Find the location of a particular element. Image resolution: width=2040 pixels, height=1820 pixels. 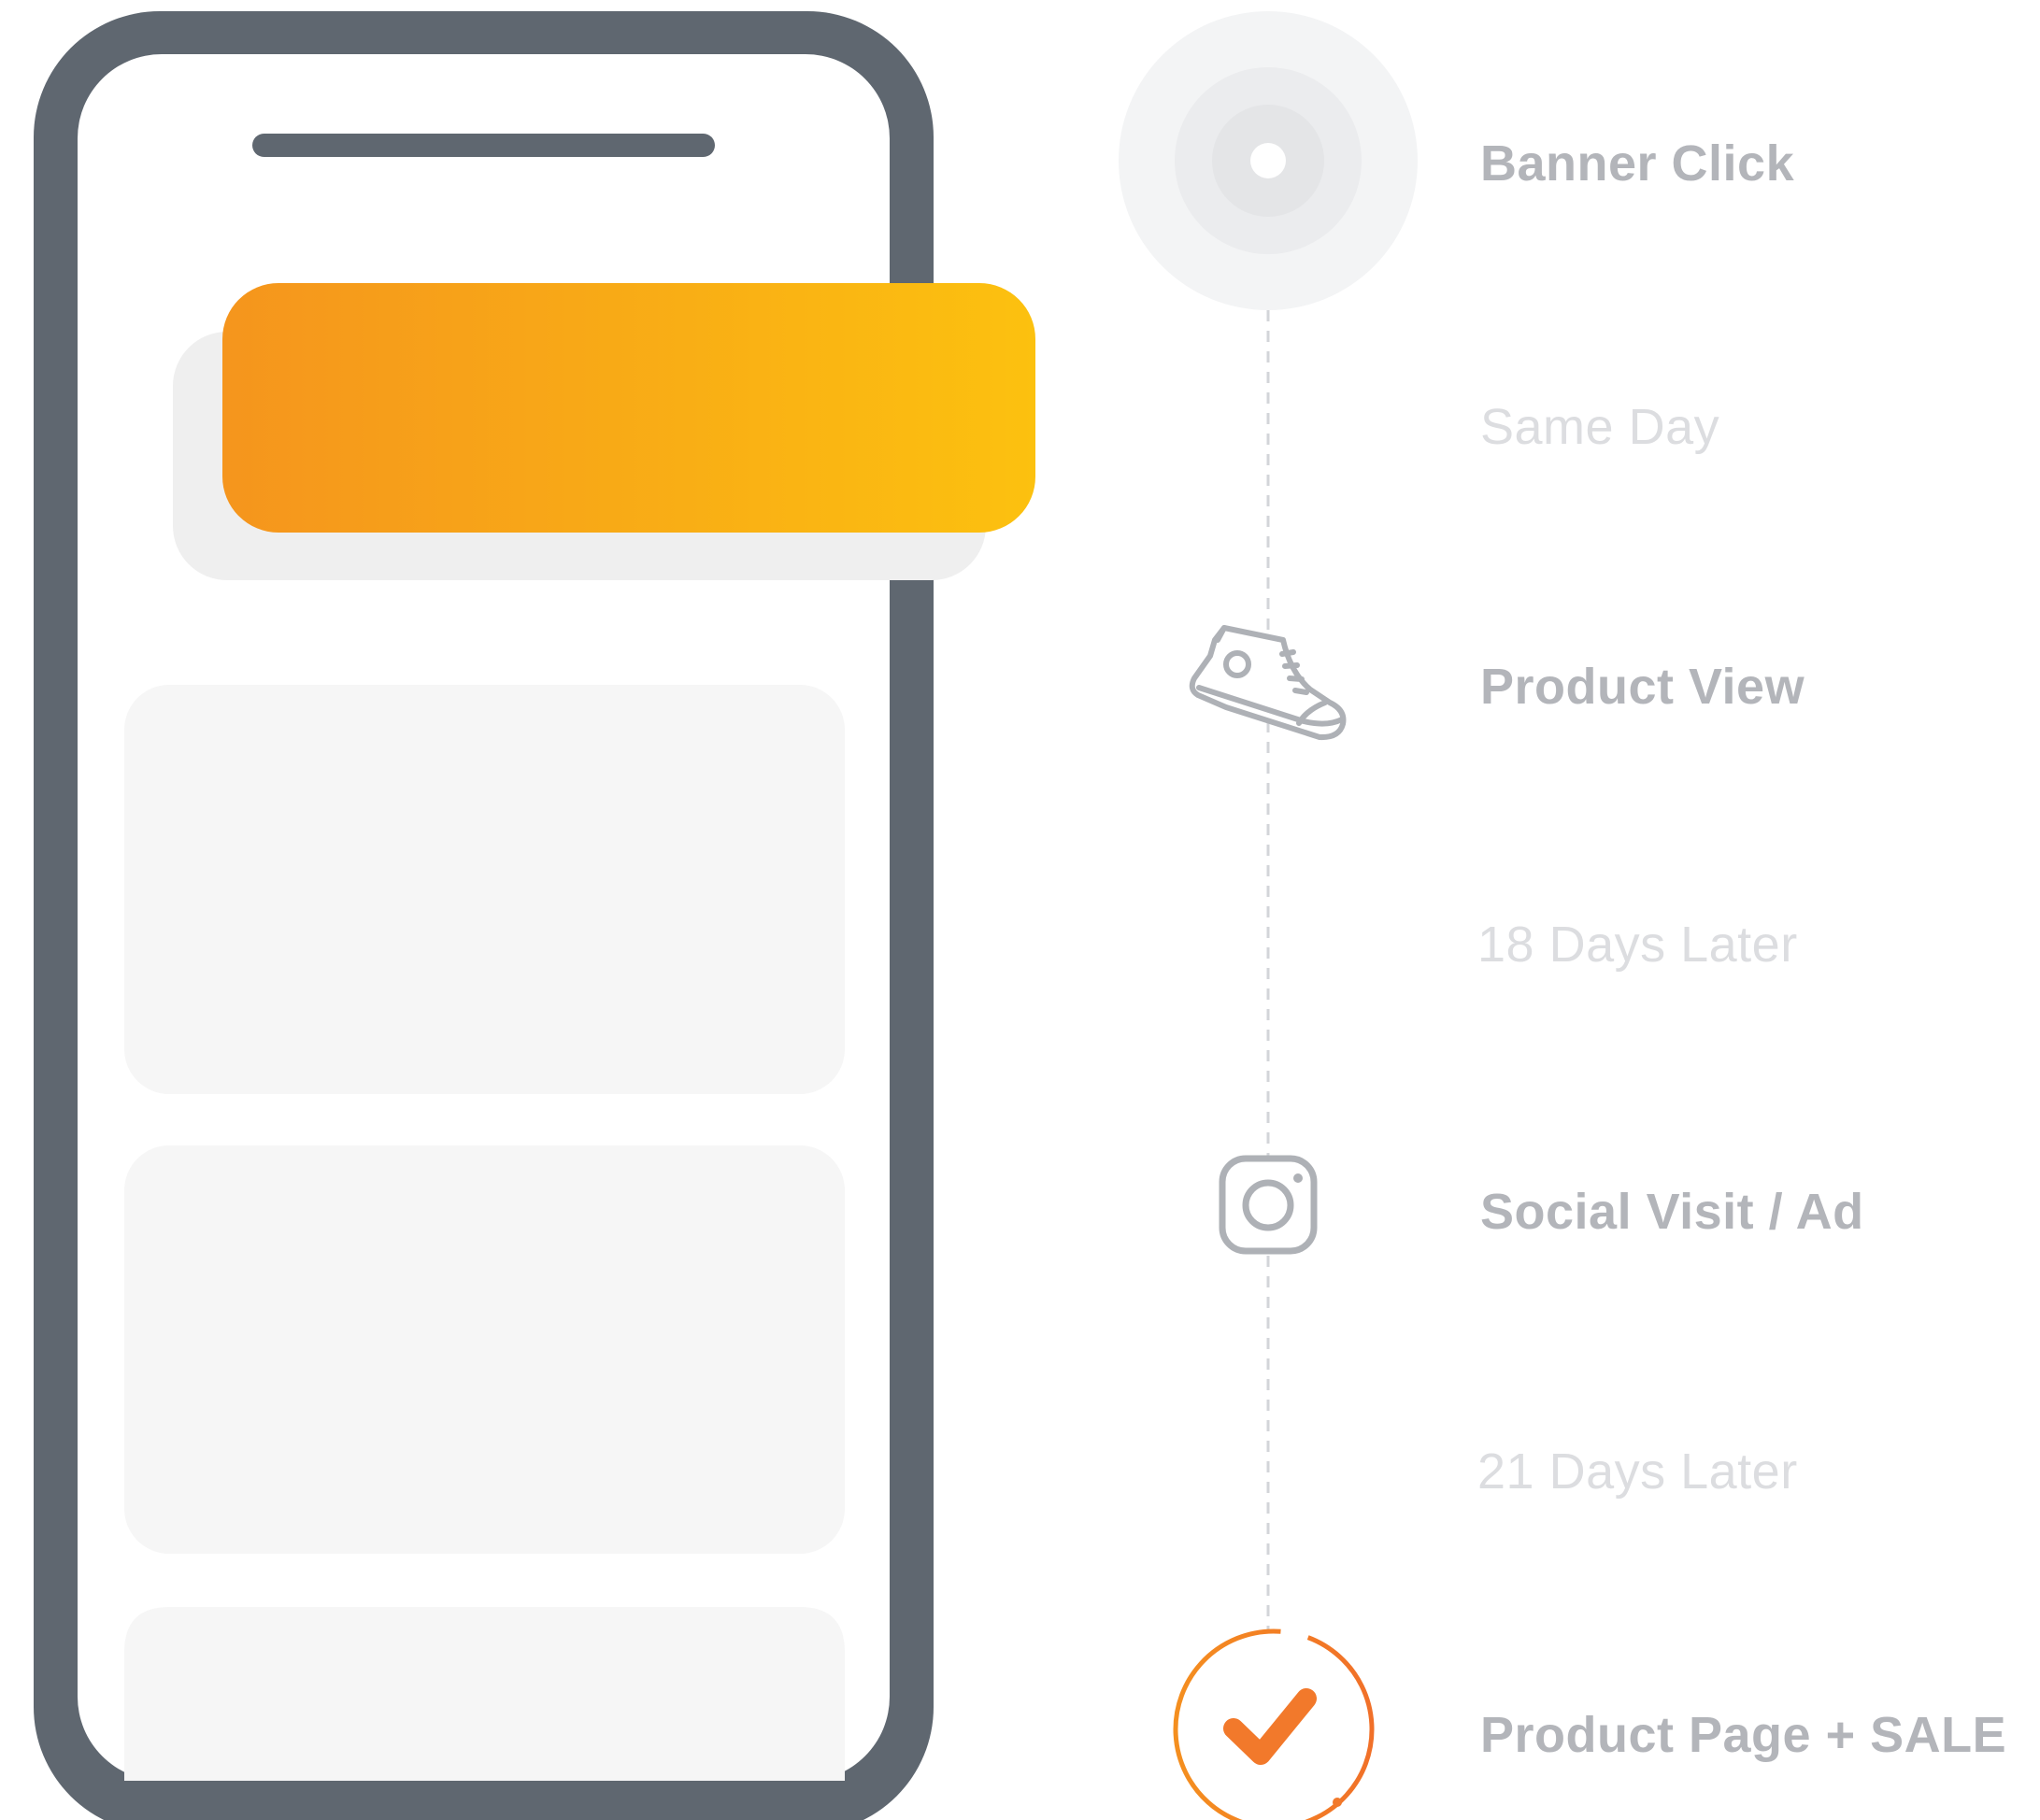

step-label-product-page-sale: Product Page + SALE is located at coordinates (1743, 1735).